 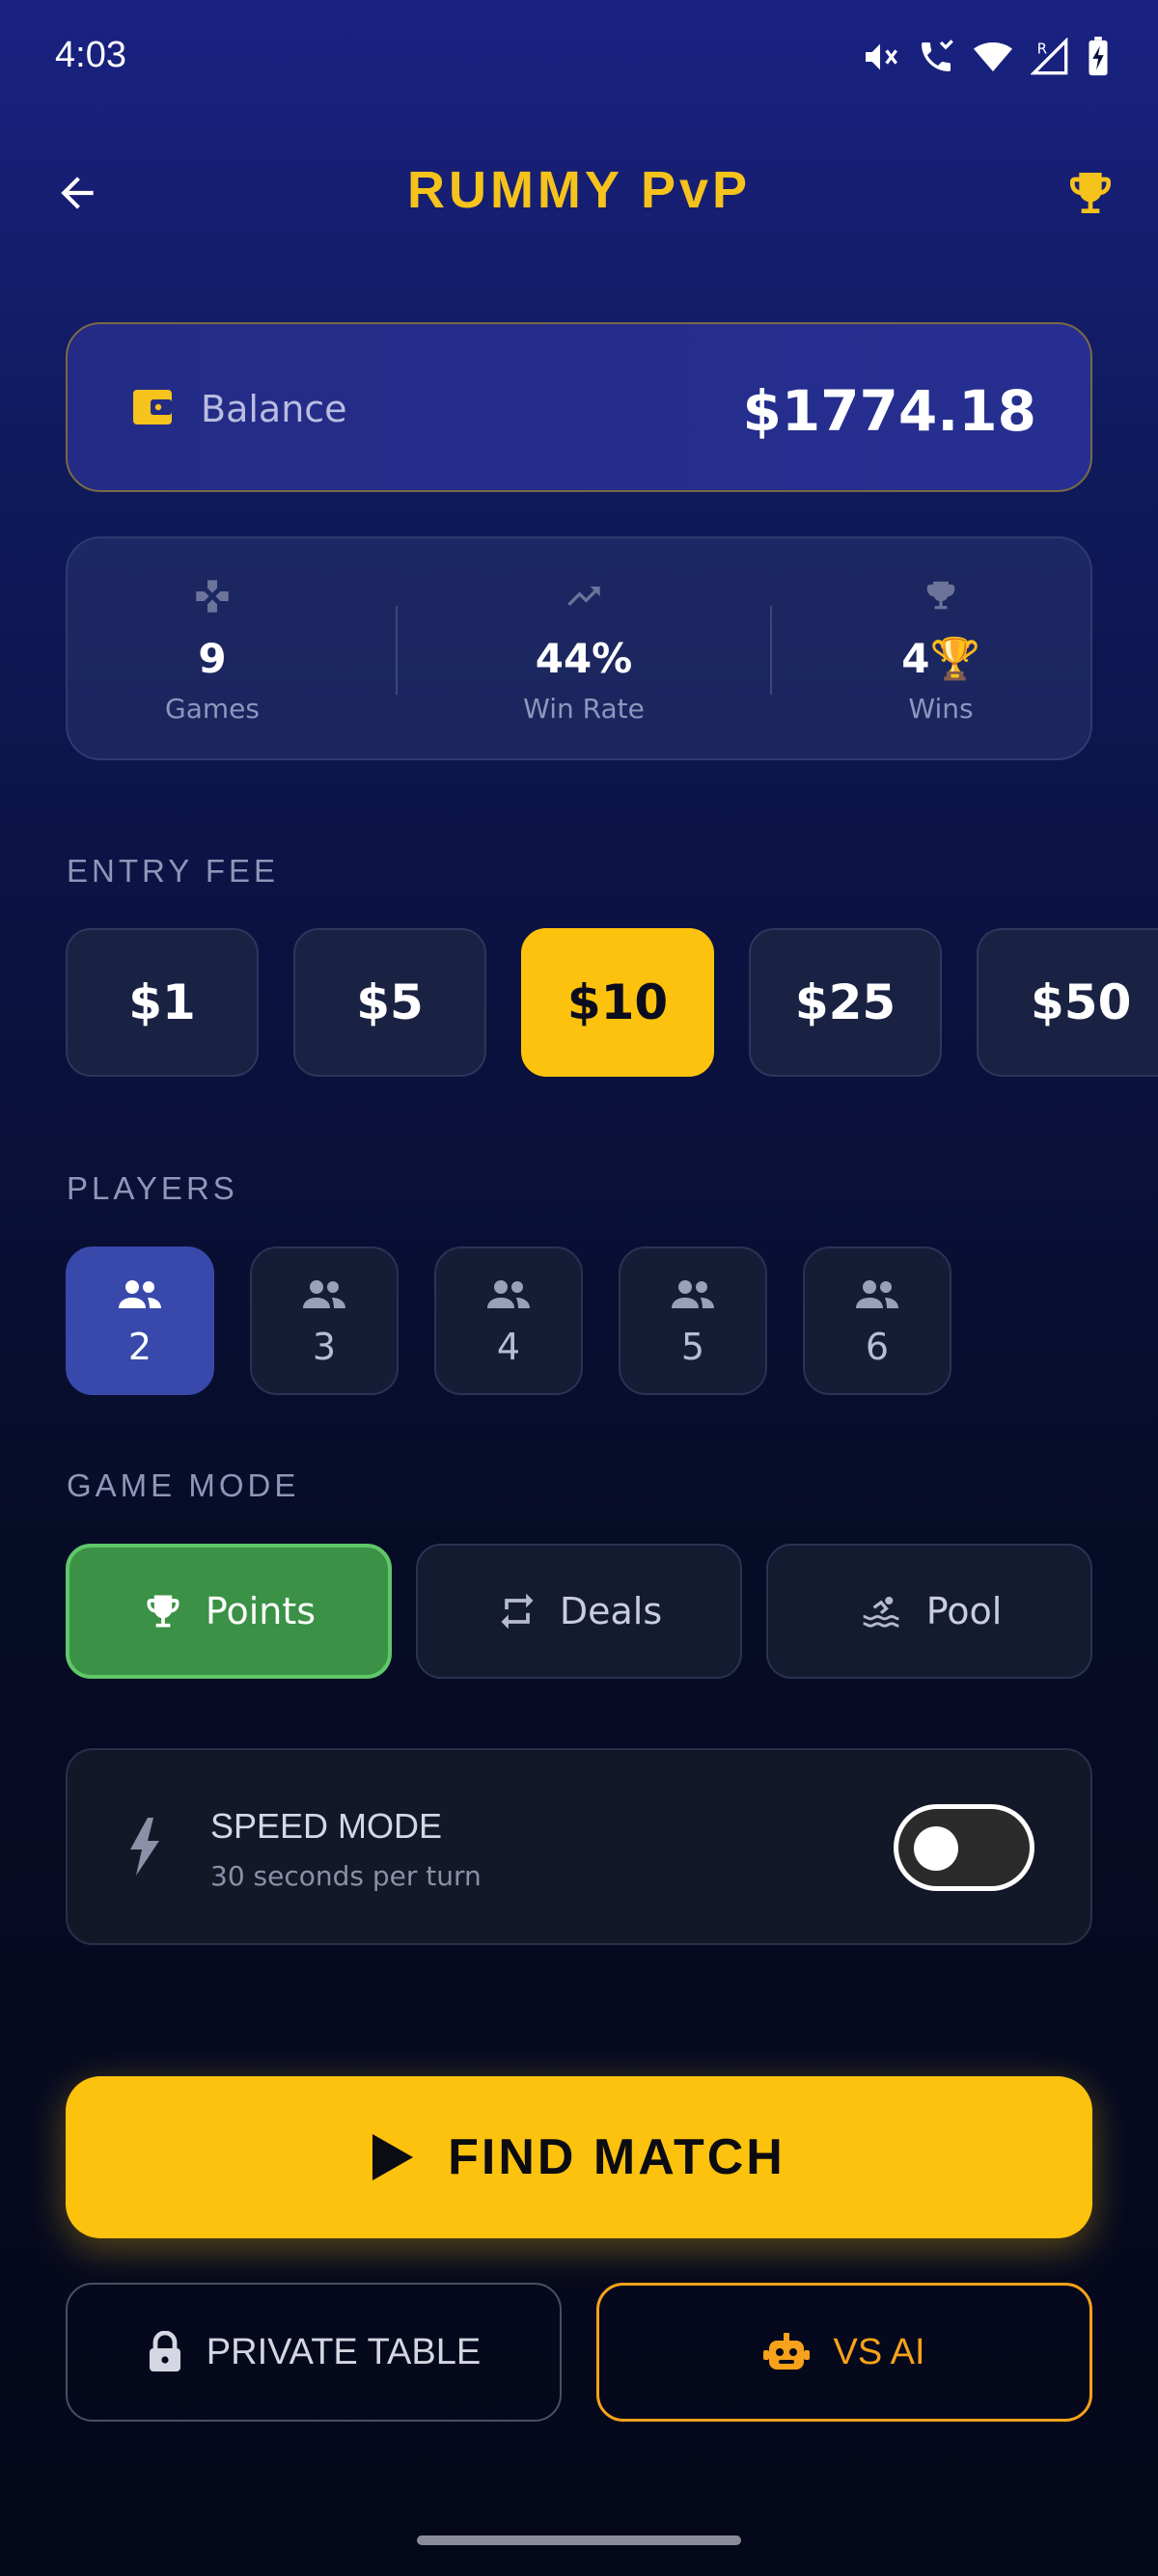 I want to click on find-match-button: FIND MATCH, so click(x=579, y=2157).